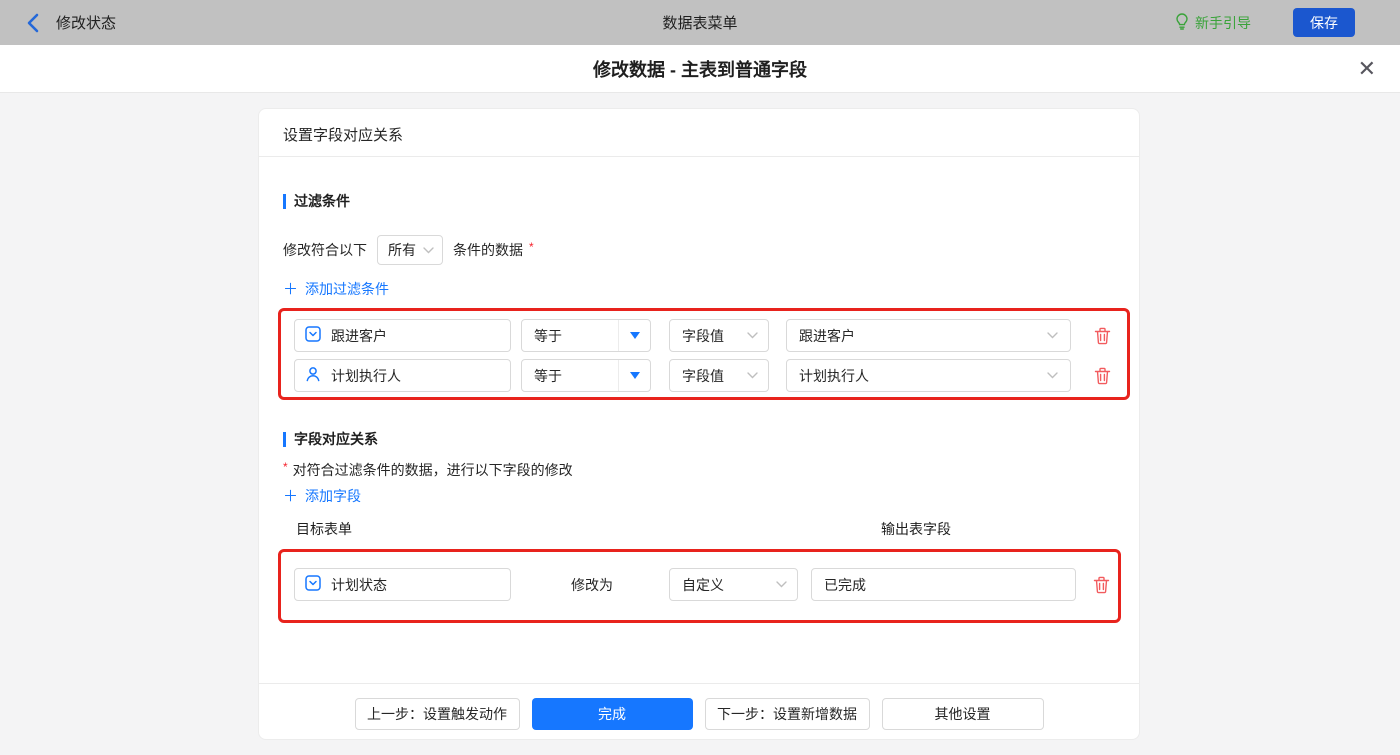 The width and height of the screenshot is (1400, 755). I want to click on condition-suffix: 条件的数据, so click(488, 250).